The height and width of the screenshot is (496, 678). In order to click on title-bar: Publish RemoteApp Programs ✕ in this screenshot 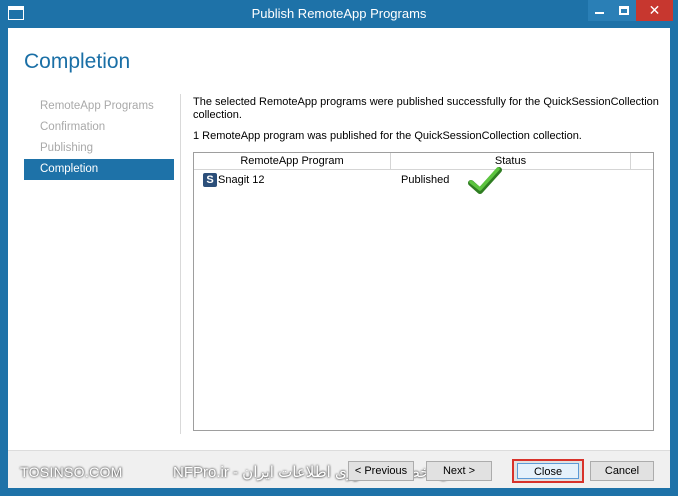, I will do `click(339, 14)`.